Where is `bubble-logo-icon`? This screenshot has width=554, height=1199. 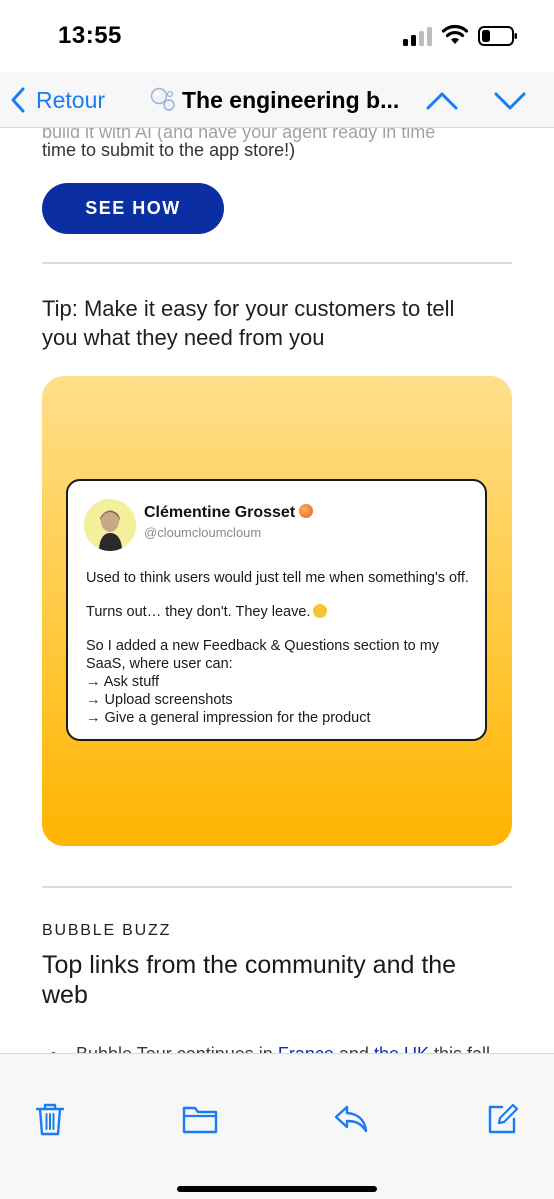 bubble-logo-icon is located at coordinates (162, 99).